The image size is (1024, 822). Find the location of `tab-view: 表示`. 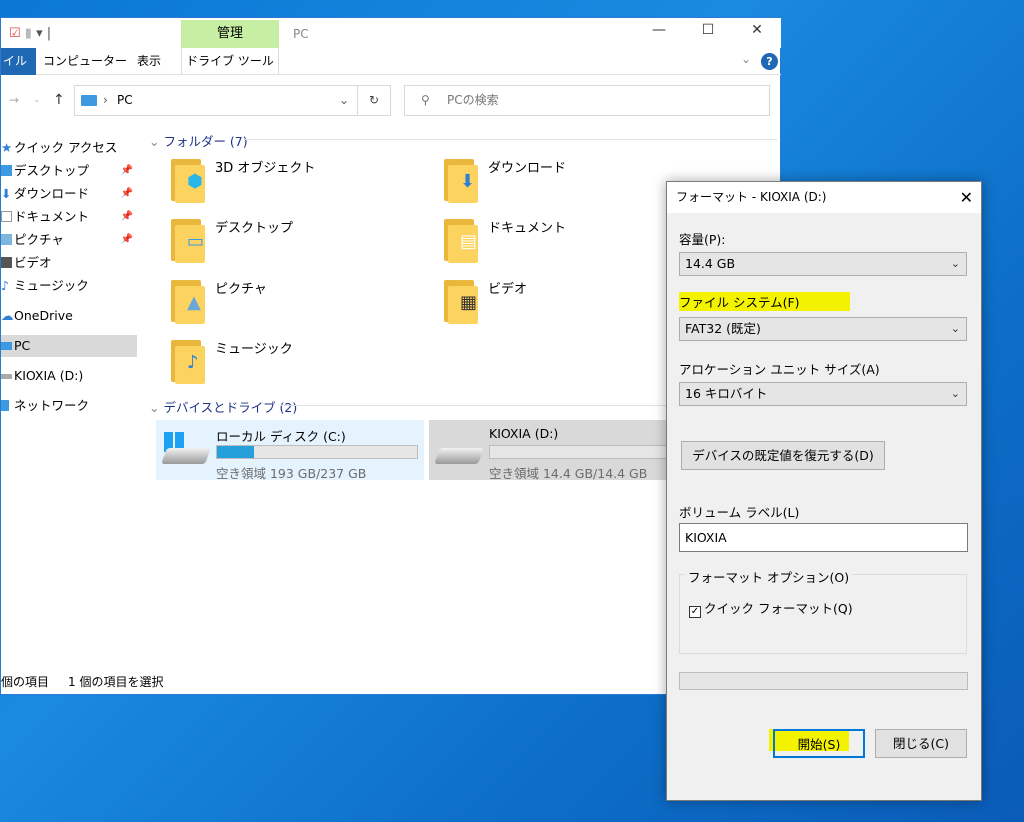

tab-view: 表示 is located at coordinates (149, 61).